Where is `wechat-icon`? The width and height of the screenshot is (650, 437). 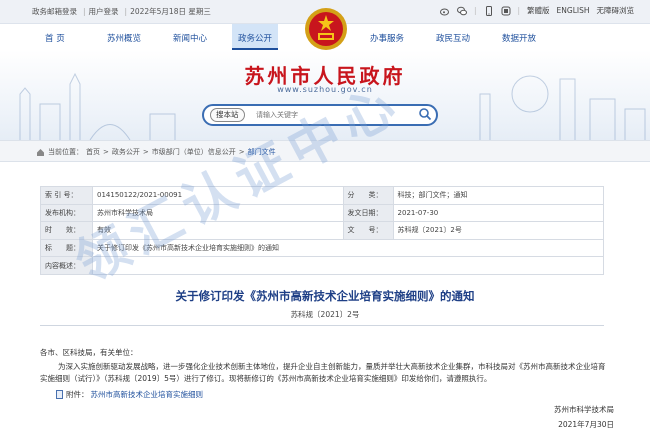
wechat-icon is located at coordinates (461, 11).